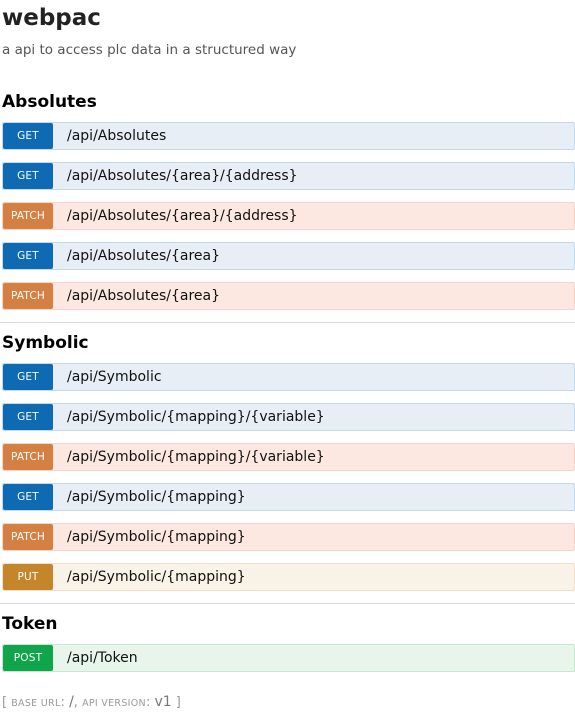 This screenshot has width=575, height=721. What do you see at coordinates (288, 497) in the screenshot?
I see `operation-get-symbolic-mapping: GET /api/Symbolic/{mapping}` at bounding box center [288, 497].